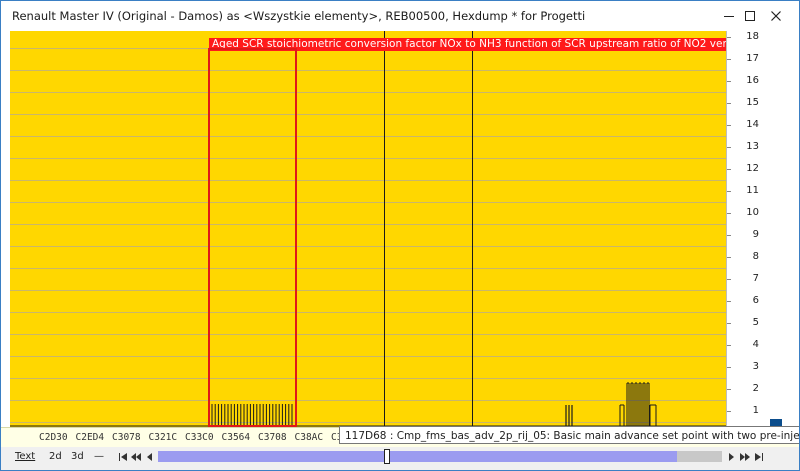 This screenshot has height=471, width=800. What do you see at coordinates (53, 437) in the screenshot?
I see `address-label: C2D30` at bounding box center [53, 437].